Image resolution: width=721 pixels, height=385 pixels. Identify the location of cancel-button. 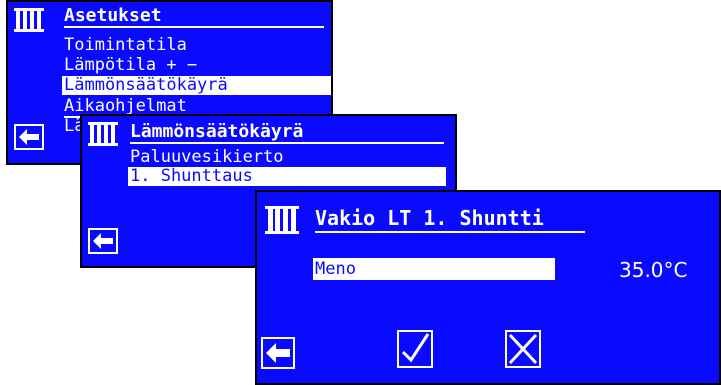
(523, 349).